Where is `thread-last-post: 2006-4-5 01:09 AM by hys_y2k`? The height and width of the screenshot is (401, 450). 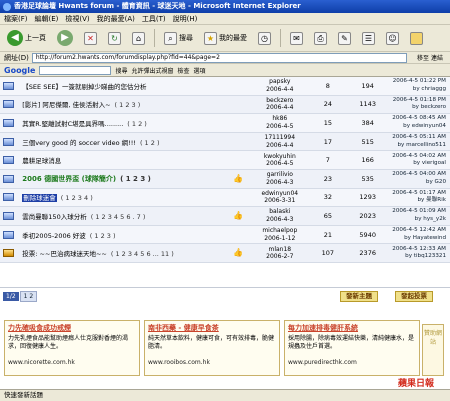
thread-last-post: 2006-4-5 01:09 AM by hys_y2k is located at coordinates (419, 215).